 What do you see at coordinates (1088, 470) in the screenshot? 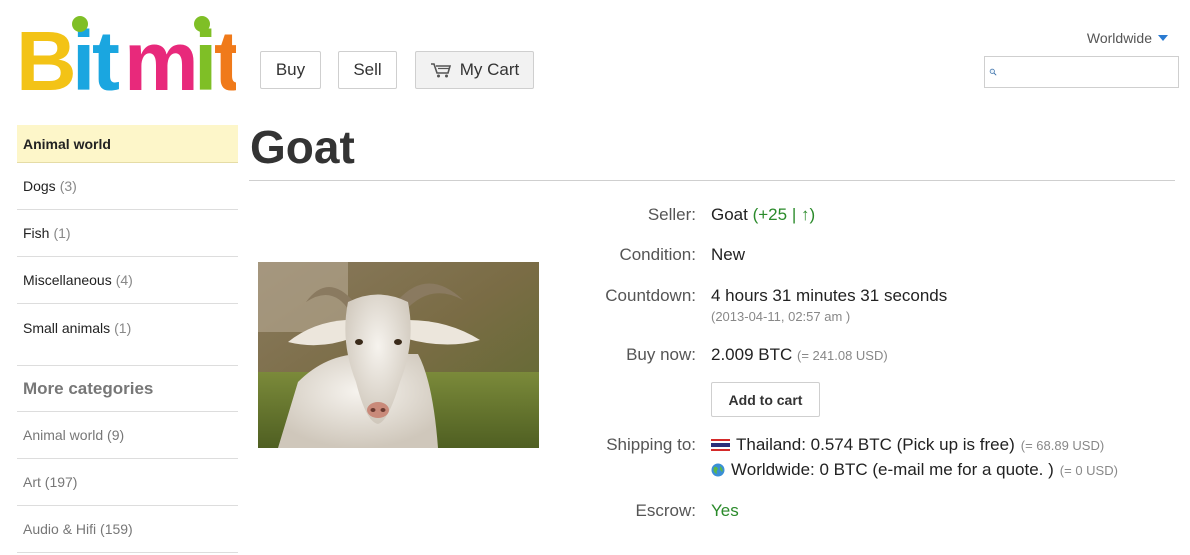
I see `shipping-option-usd: (= 0 USD)` at bounding box center [1088, 470].